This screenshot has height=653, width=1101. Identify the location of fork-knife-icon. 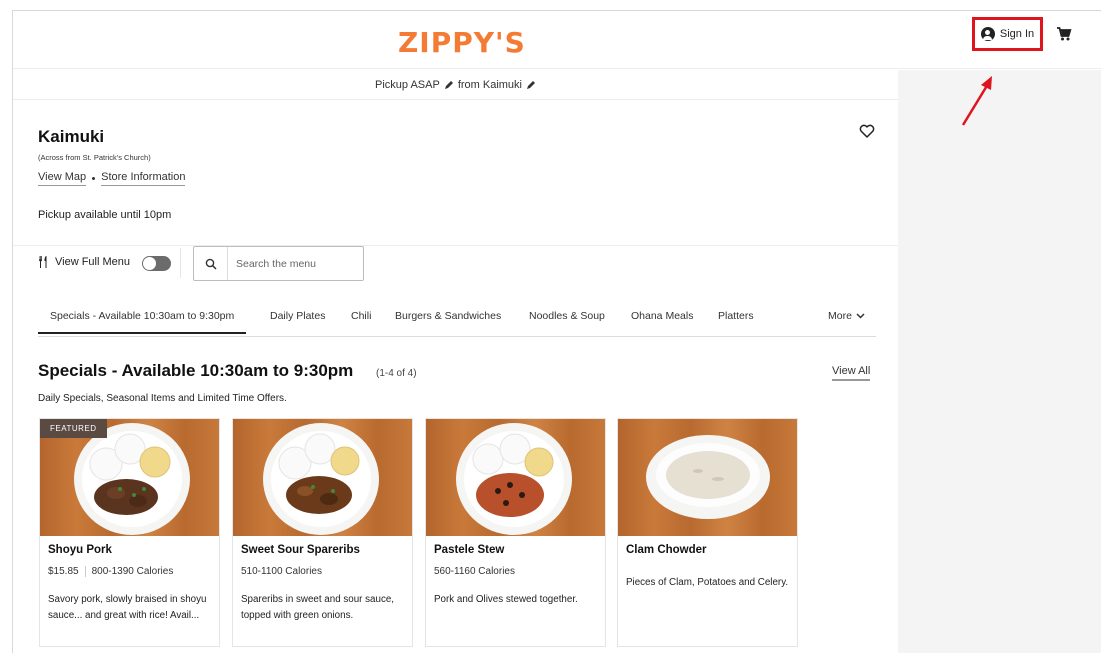
(43, 262).